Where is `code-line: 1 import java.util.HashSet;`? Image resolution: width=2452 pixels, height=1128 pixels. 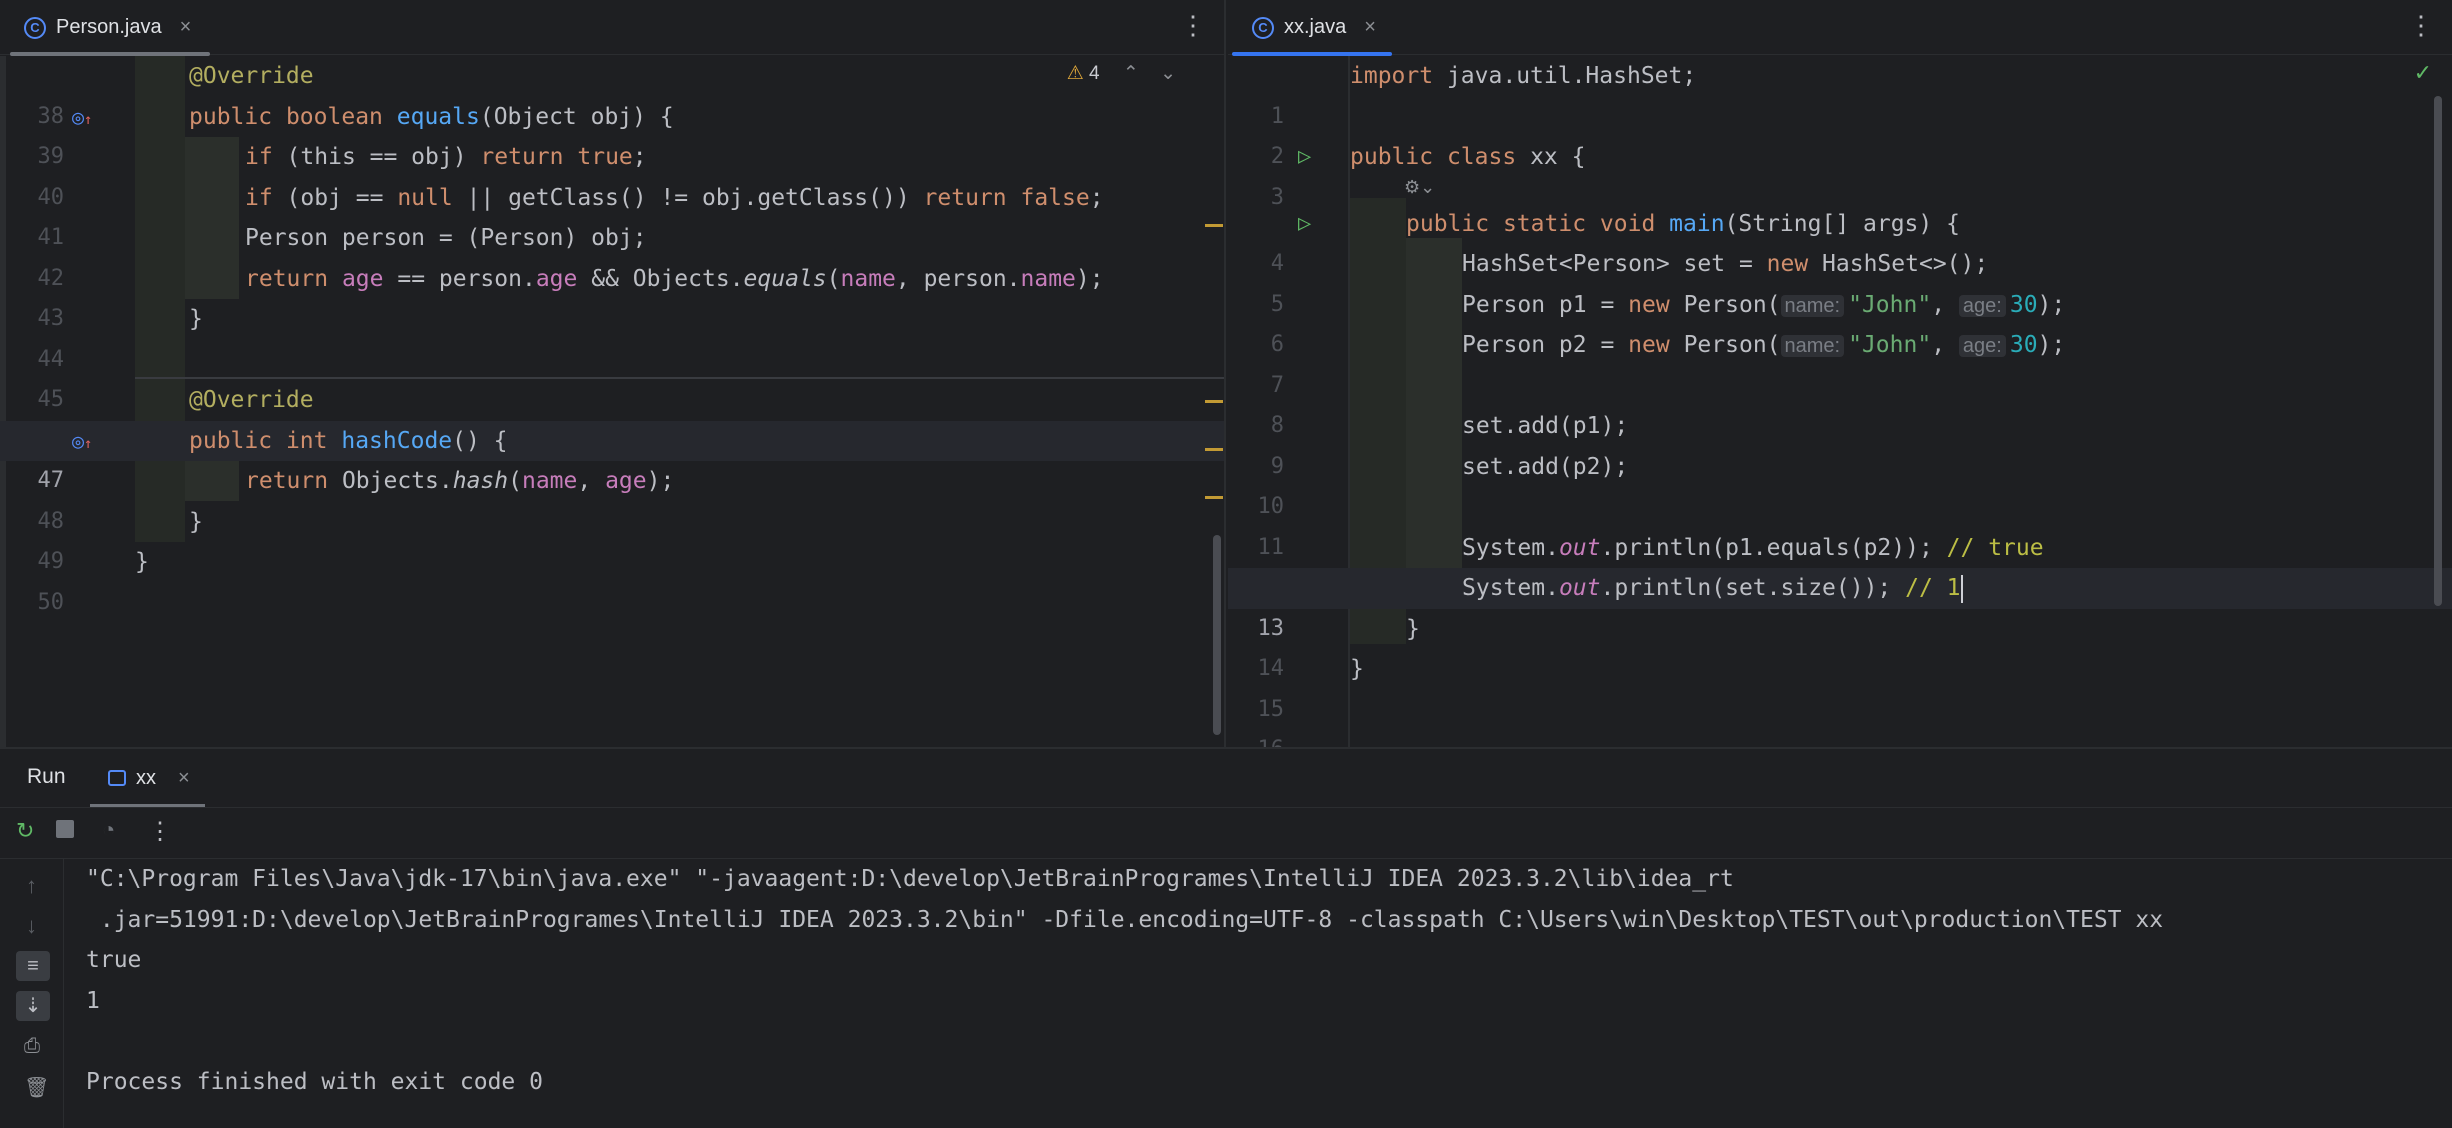
code-line: 1 import java.util.HashSet; is located at coordinates (1840, 92).